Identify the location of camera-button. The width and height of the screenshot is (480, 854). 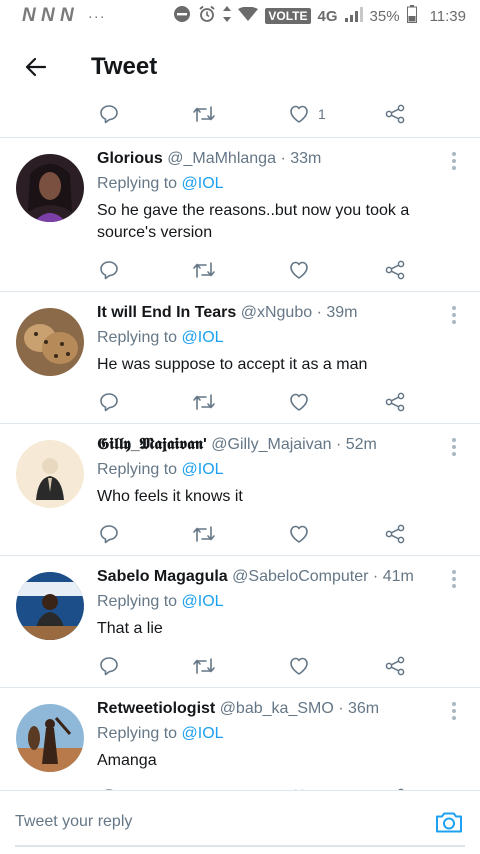
(449, 822).